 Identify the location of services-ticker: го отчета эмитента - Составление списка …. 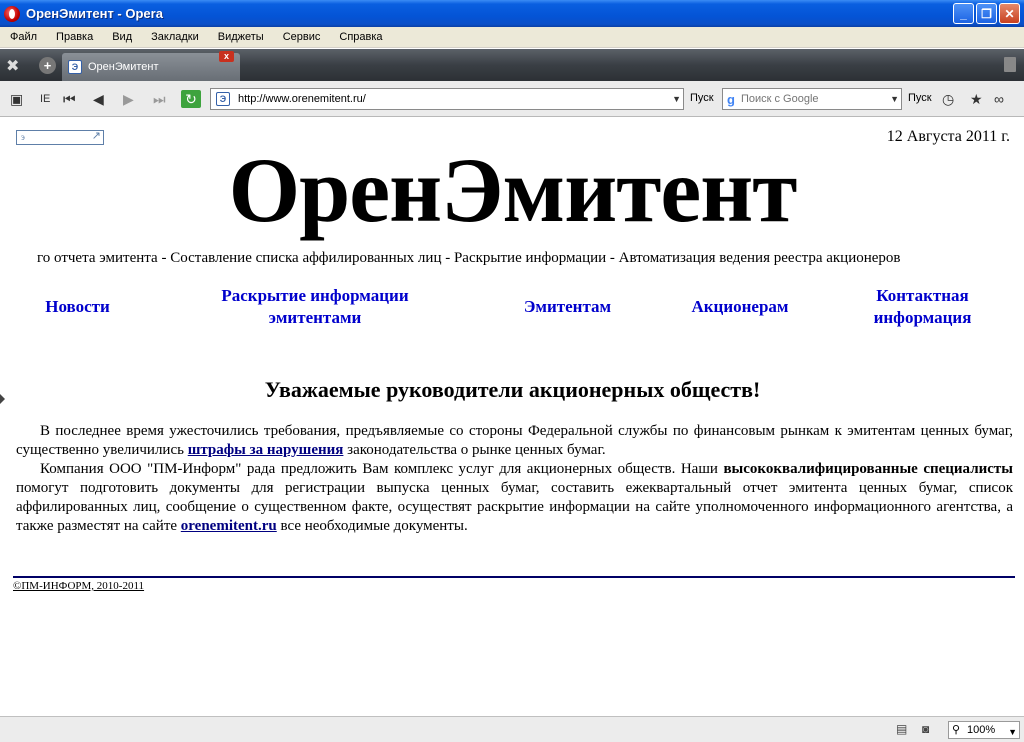
(469, 258).